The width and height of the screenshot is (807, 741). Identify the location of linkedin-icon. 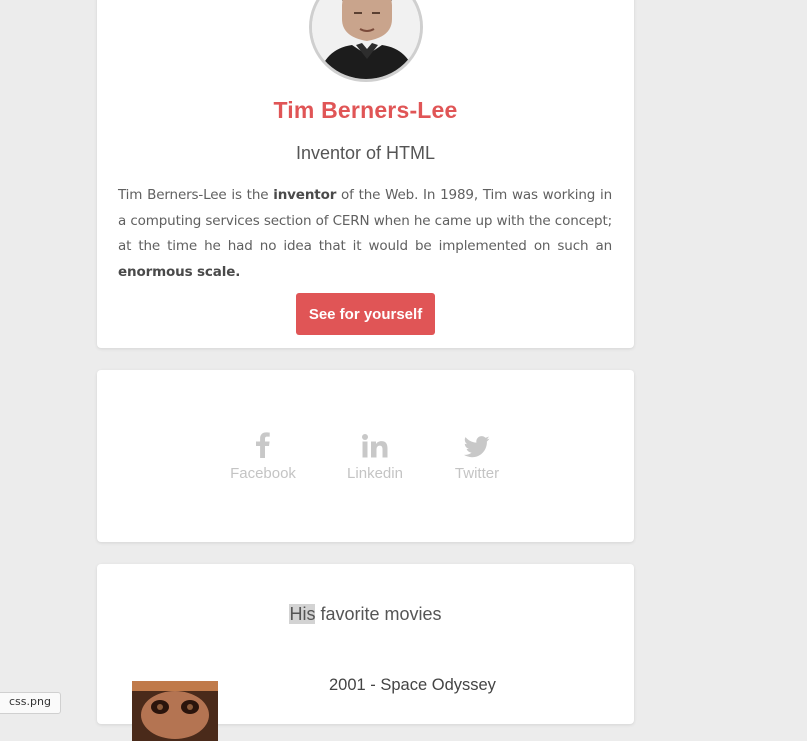
(375, 442).